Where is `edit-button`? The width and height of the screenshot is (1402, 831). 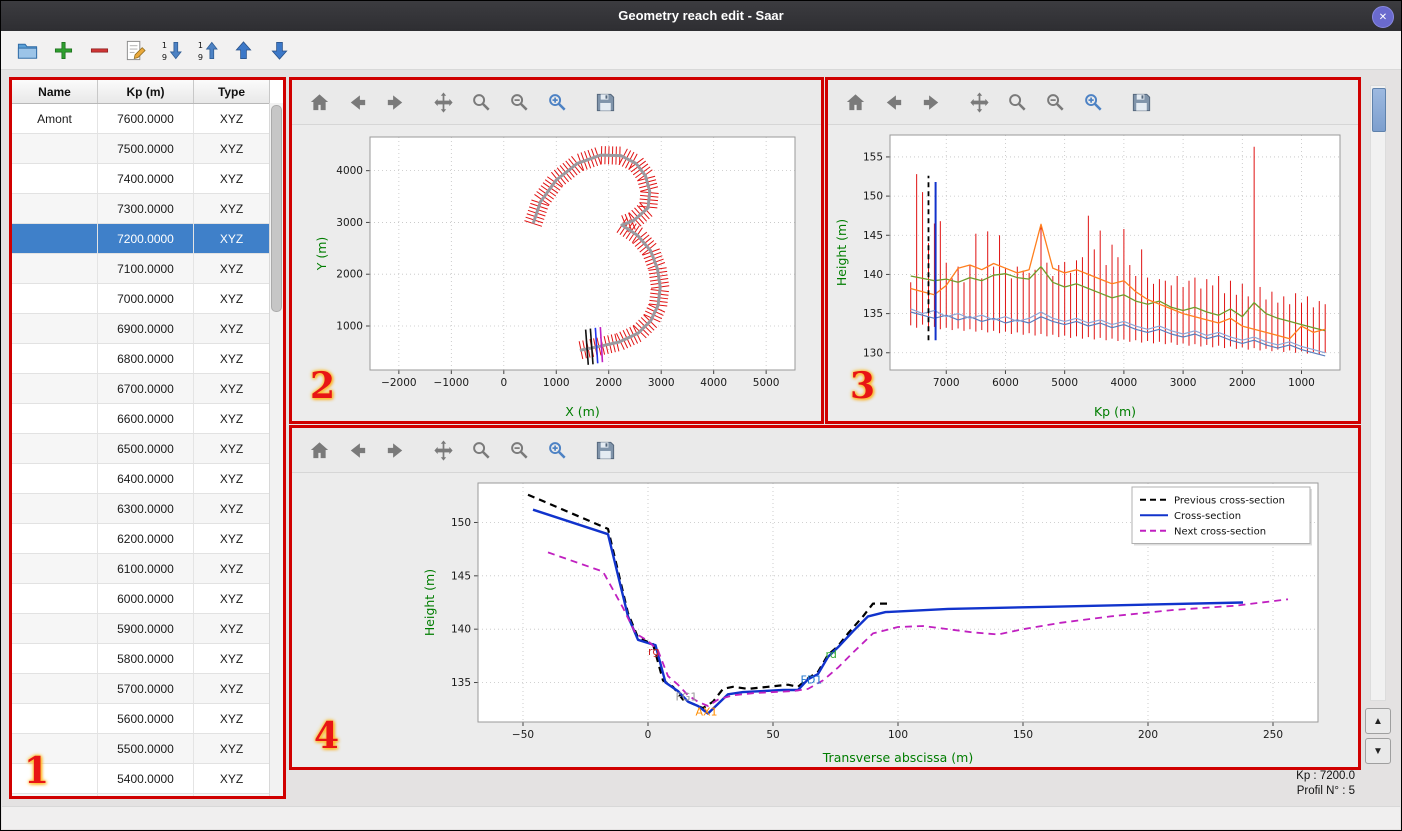
edit-button is located at coordinates (135, 50).